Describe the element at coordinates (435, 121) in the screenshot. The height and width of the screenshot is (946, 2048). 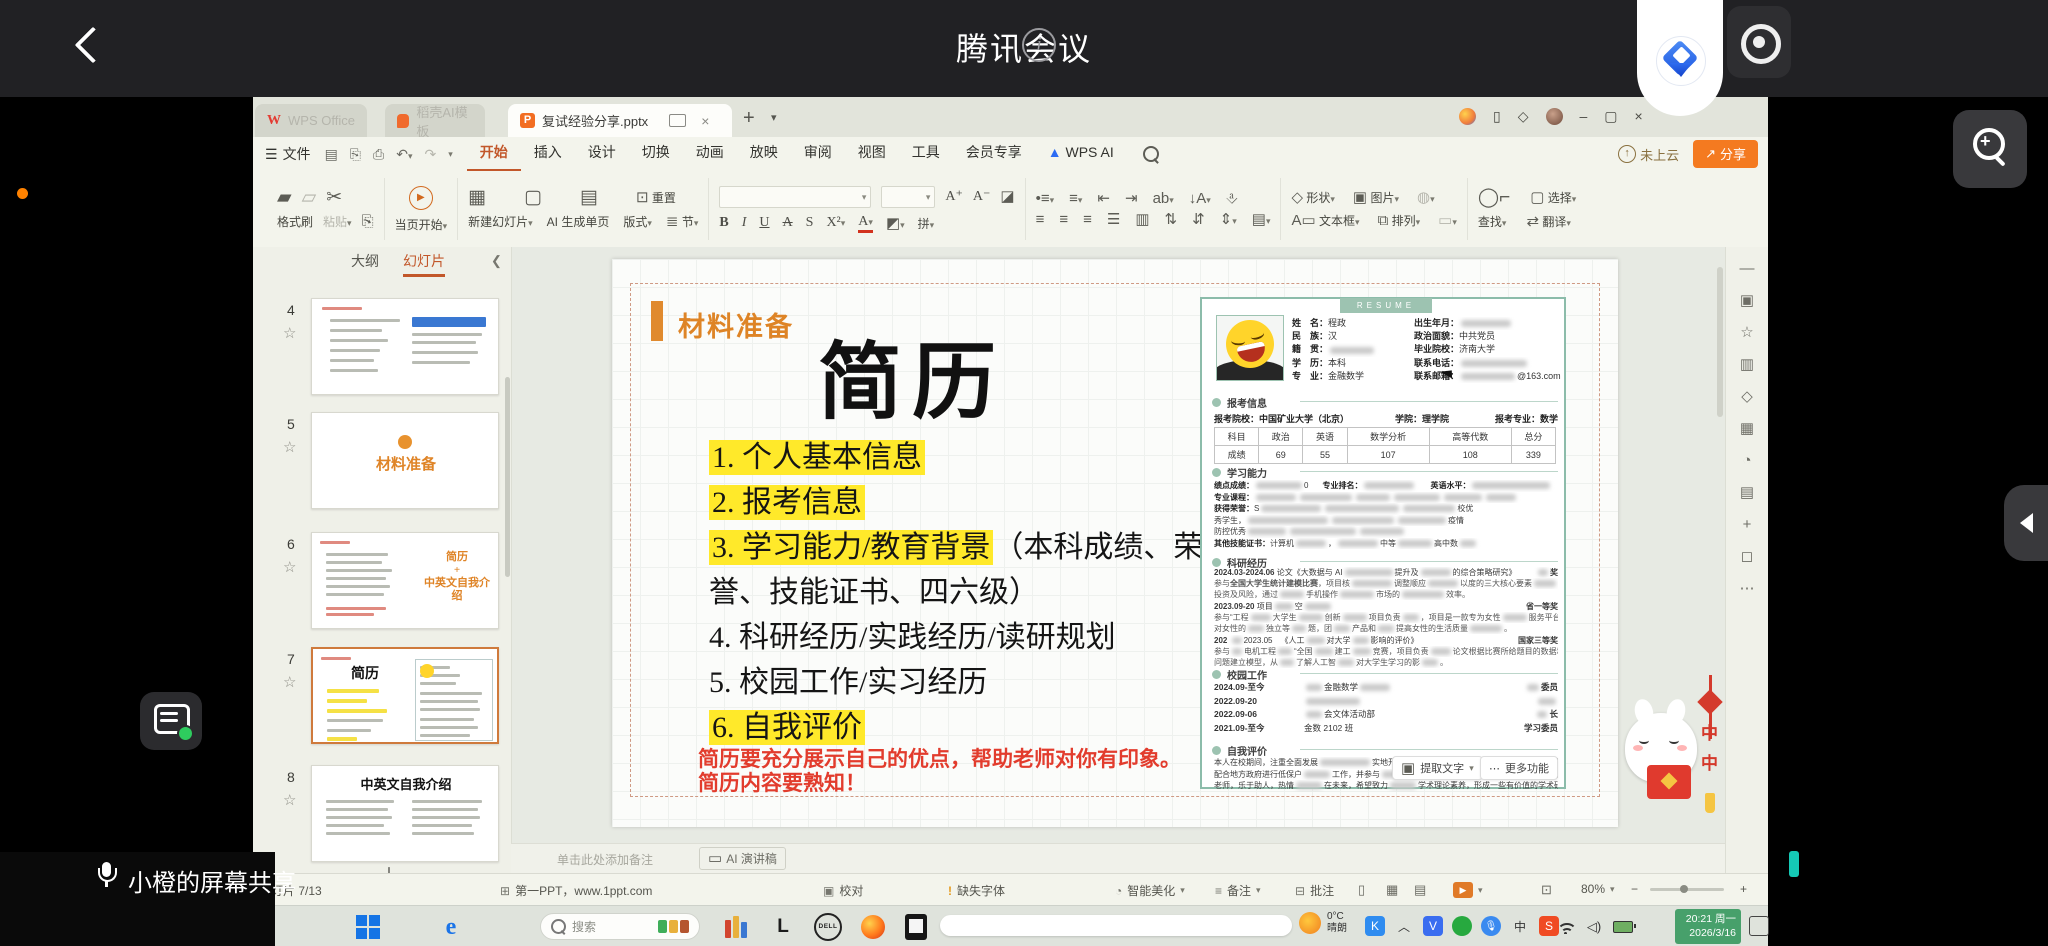
I see `tab-docer-template: 稻壳AI模板` at that location.